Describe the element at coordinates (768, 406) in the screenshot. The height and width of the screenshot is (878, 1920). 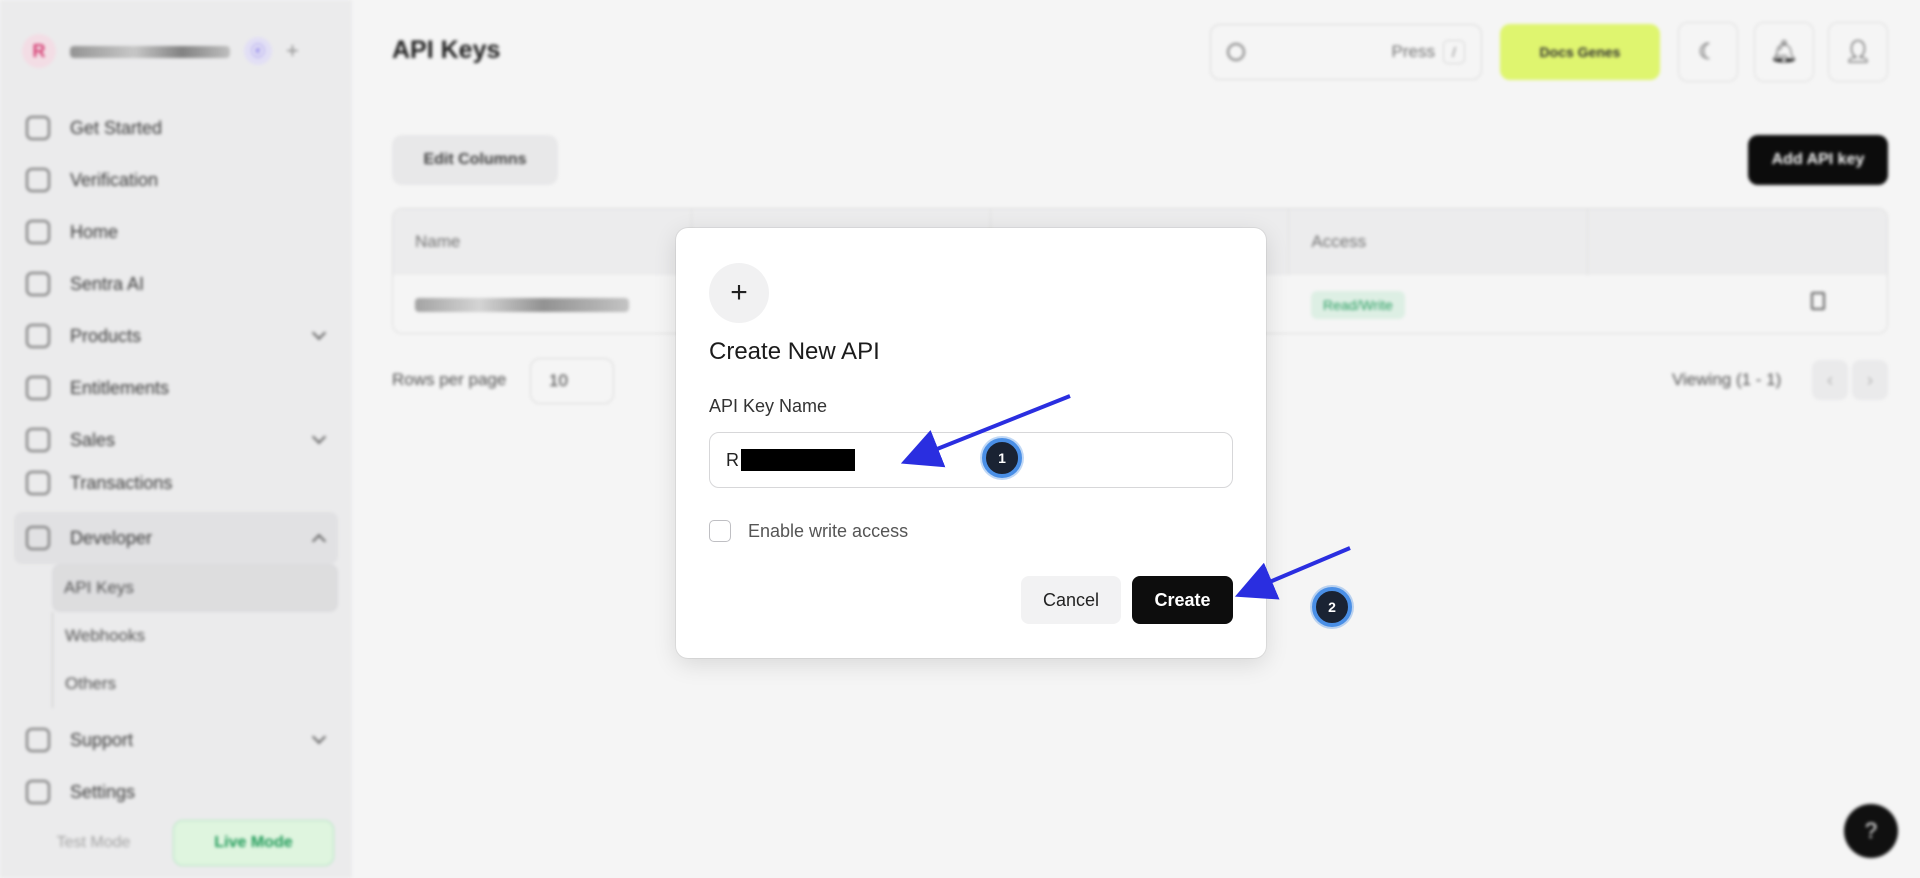
I see `api-key-name-label: API Key Name` at that location.